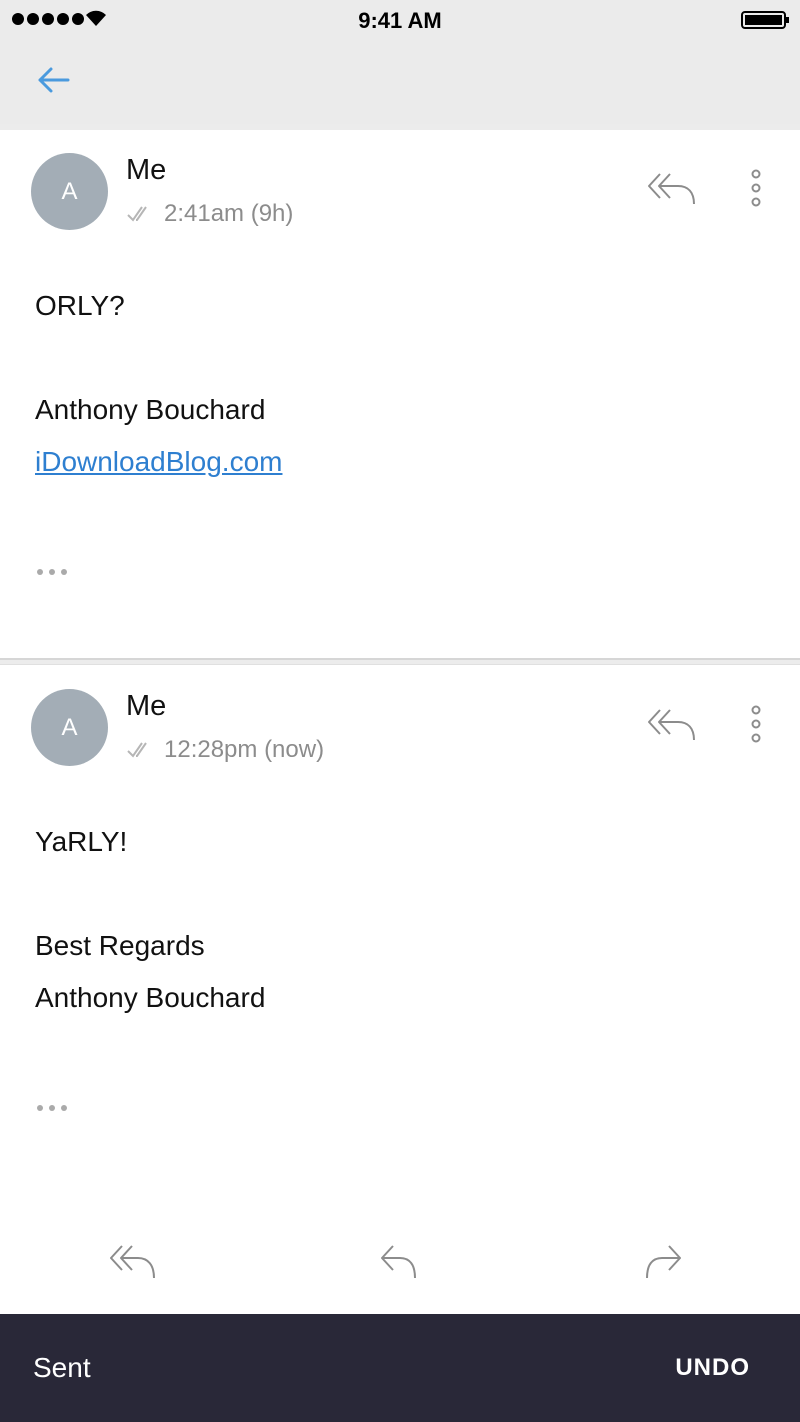 The height and width of the screenshot is (1422, 800). I want to click on message-body-line: ORLY?, so click(80, 305).